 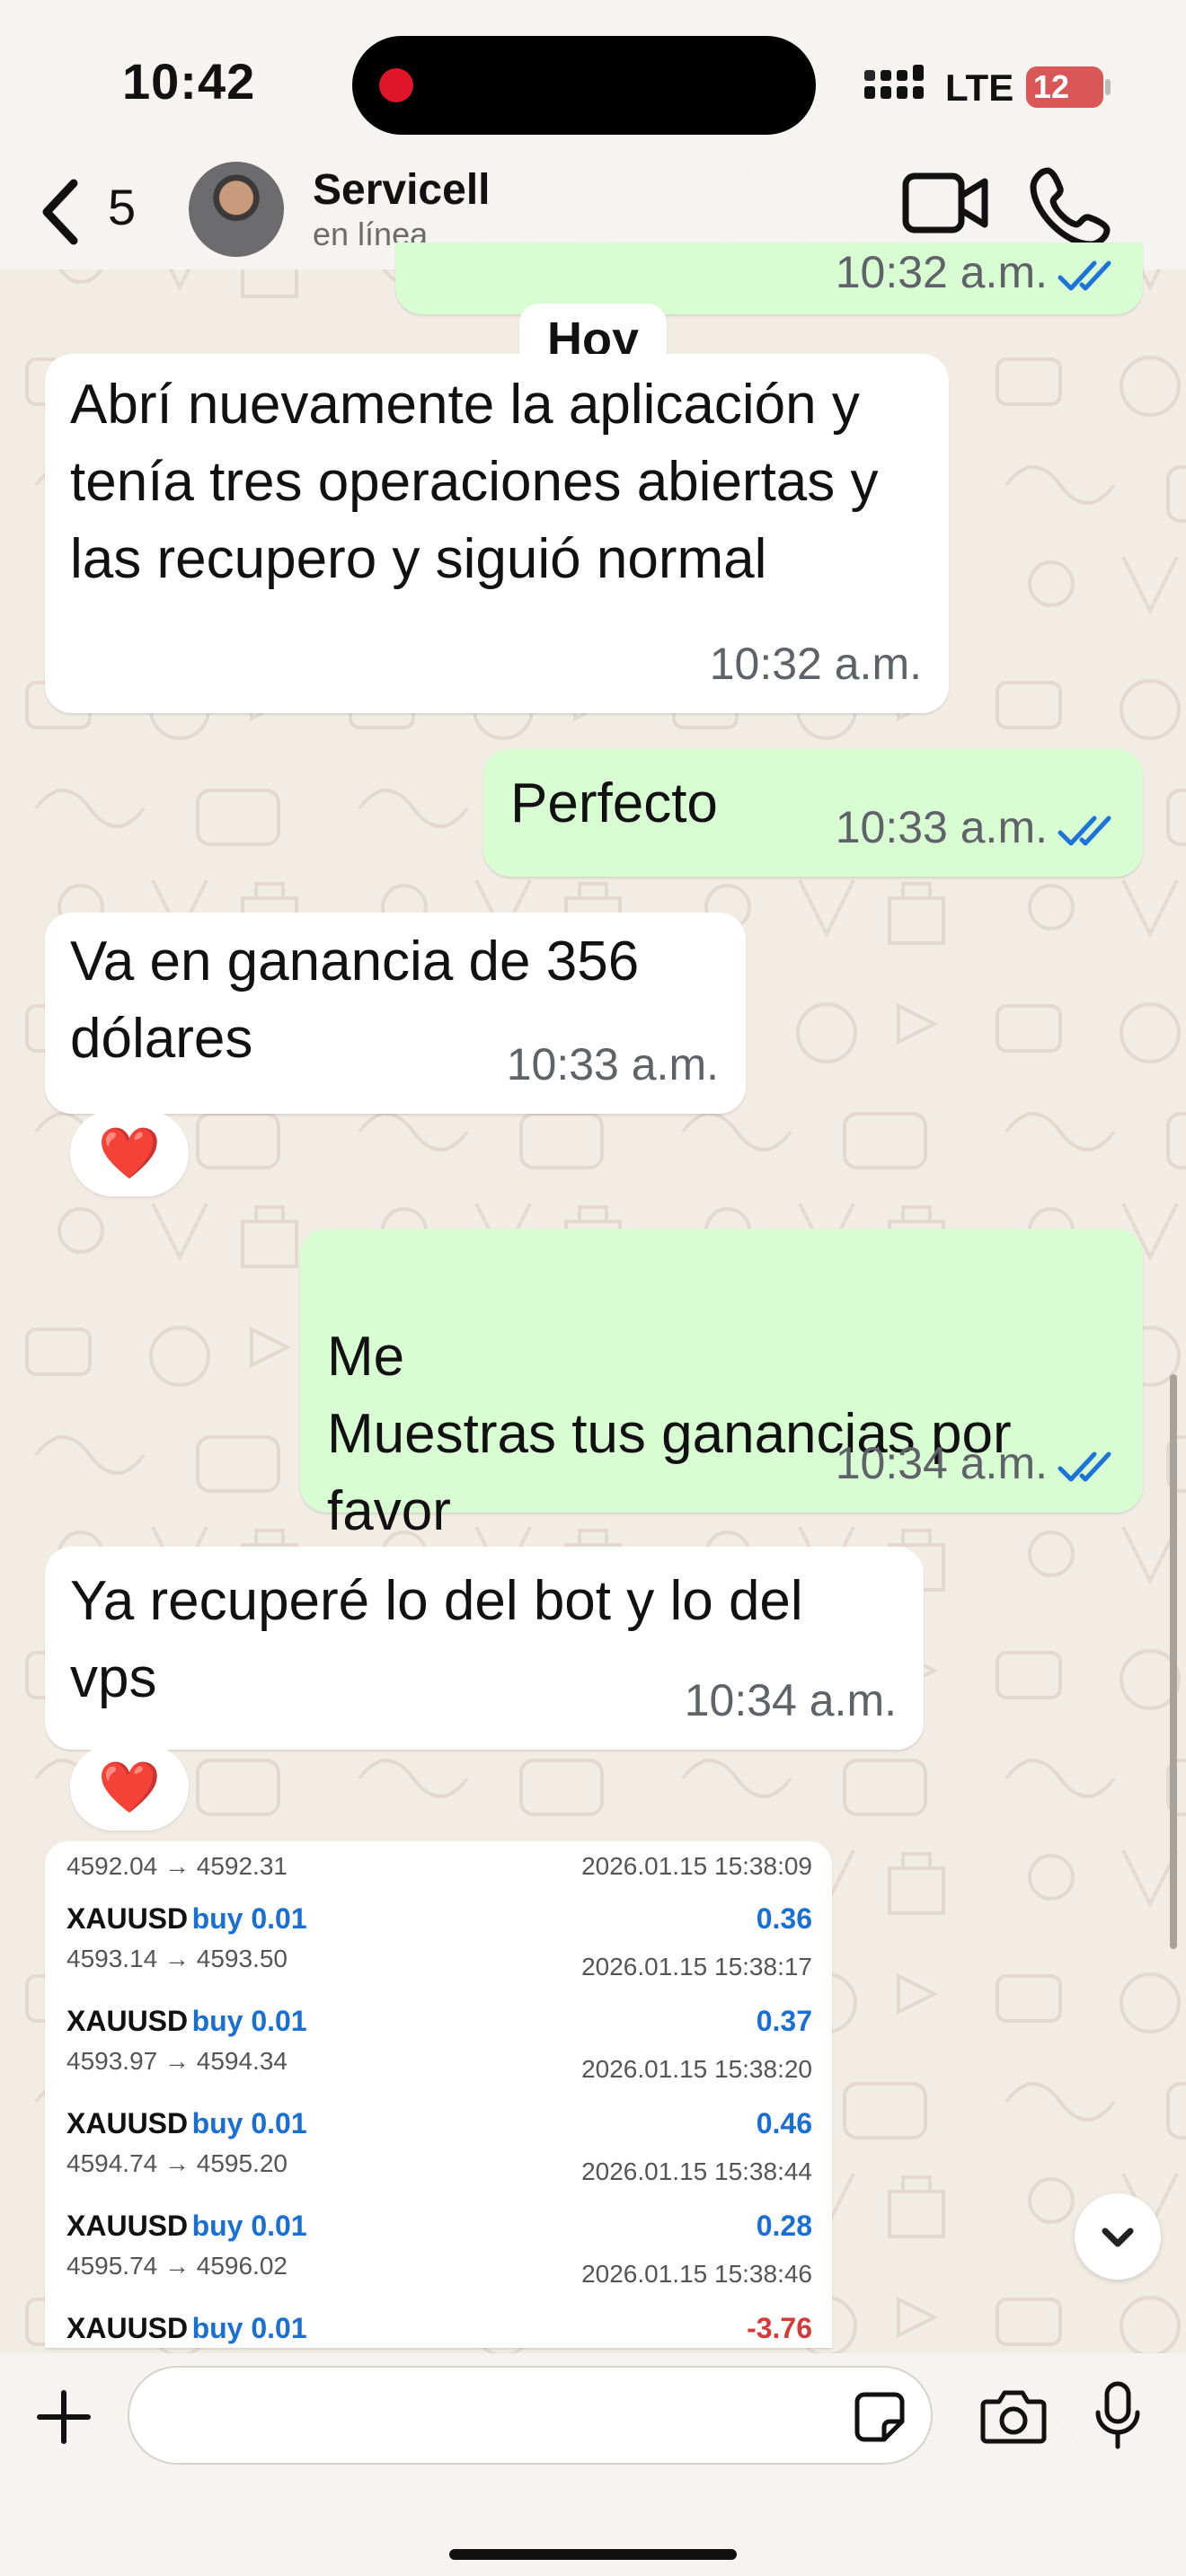 I want to click on message-input, so click(x=530, y=2415).